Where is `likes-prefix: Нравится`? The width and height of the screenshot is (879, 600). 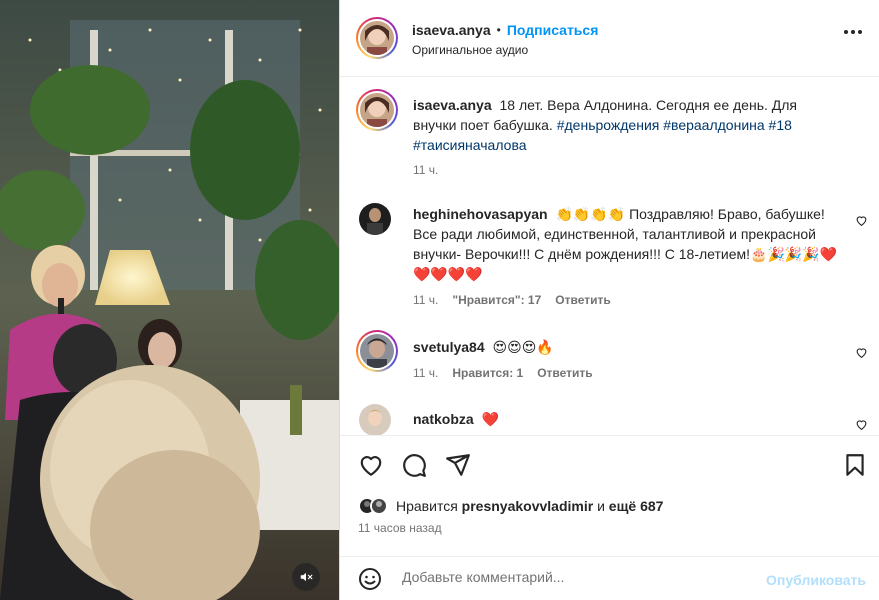 likes-prefix: Нравится is located at coordinates (427, 506).